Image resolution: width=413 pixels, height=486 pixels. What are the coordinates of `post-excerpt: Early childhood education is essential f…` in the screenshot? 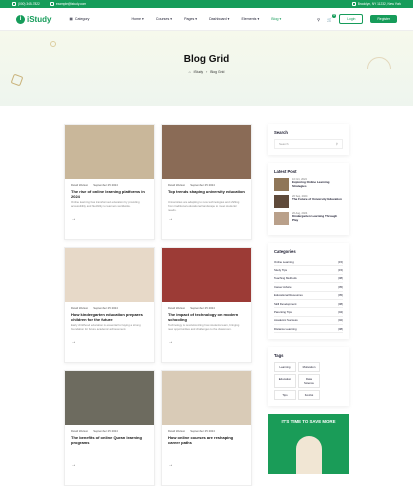 It's located at (106, 327).